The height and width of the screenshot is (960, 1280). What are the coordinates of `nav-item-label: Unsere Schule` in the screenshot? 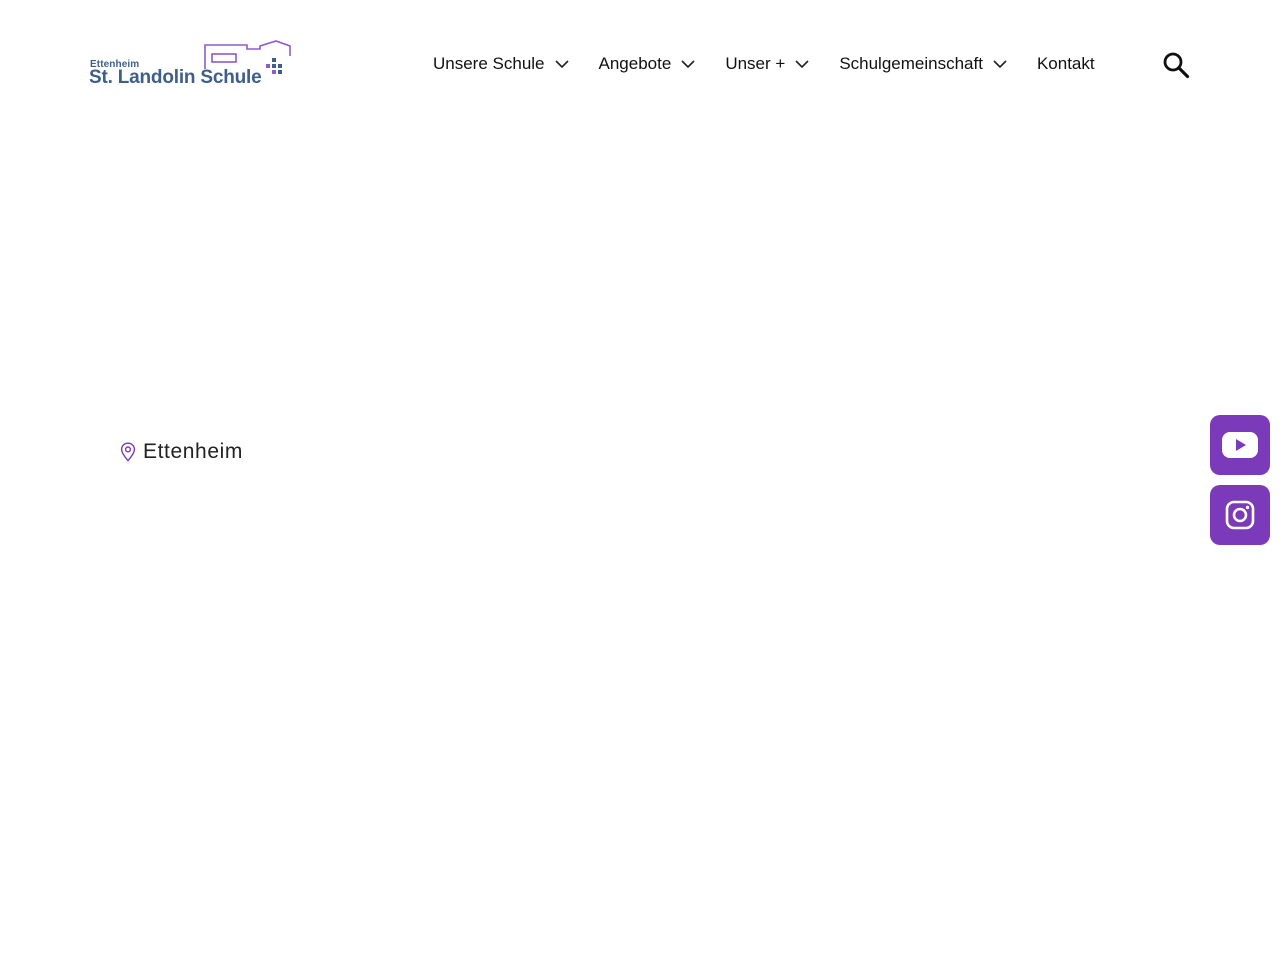 It's located at (489, 63).